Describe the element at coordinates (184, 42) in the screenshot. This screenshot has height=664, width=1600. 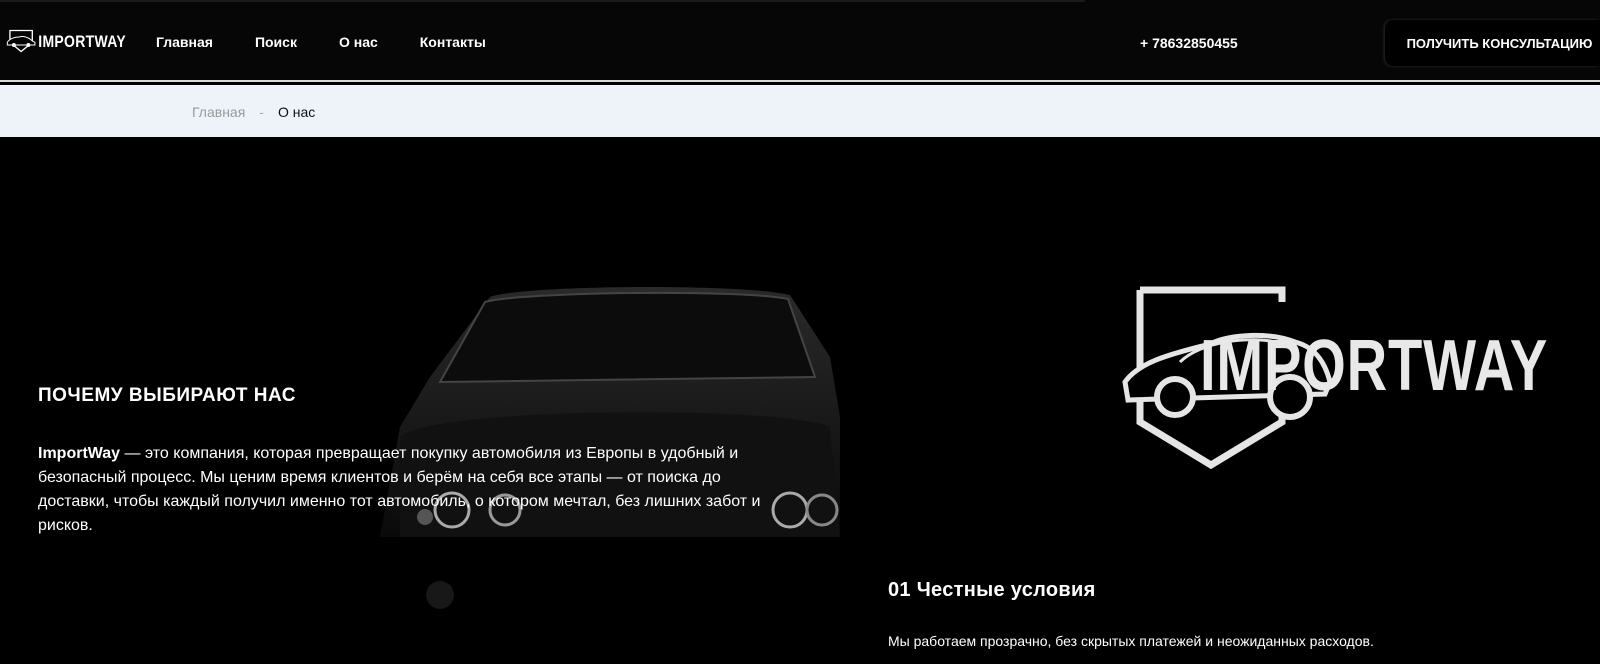
I see `nav-item-home: Главная` at that location.